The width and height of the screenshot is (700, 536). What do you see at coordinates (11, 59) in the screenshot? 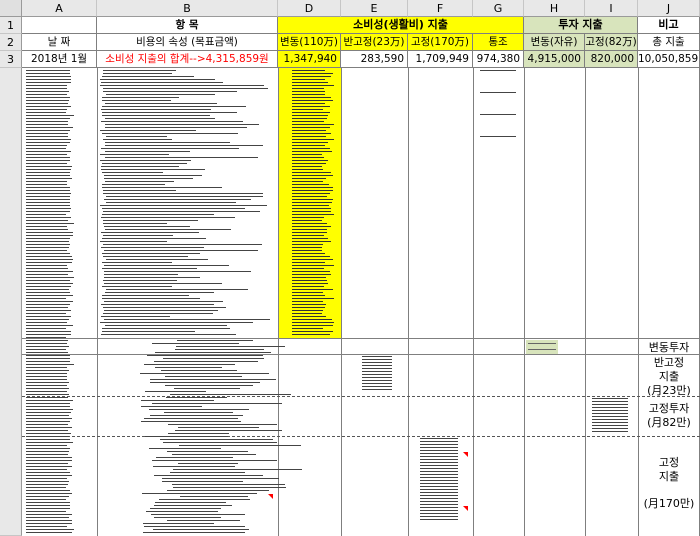
I see `row-header-3: 3` at bounding box center [11, 59].